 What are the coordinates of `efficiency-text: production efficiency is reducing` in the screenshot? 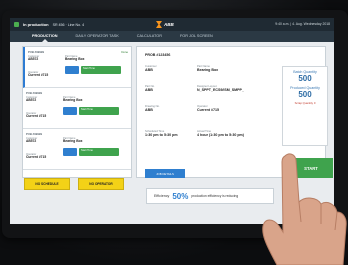 It's located at (215, 196).